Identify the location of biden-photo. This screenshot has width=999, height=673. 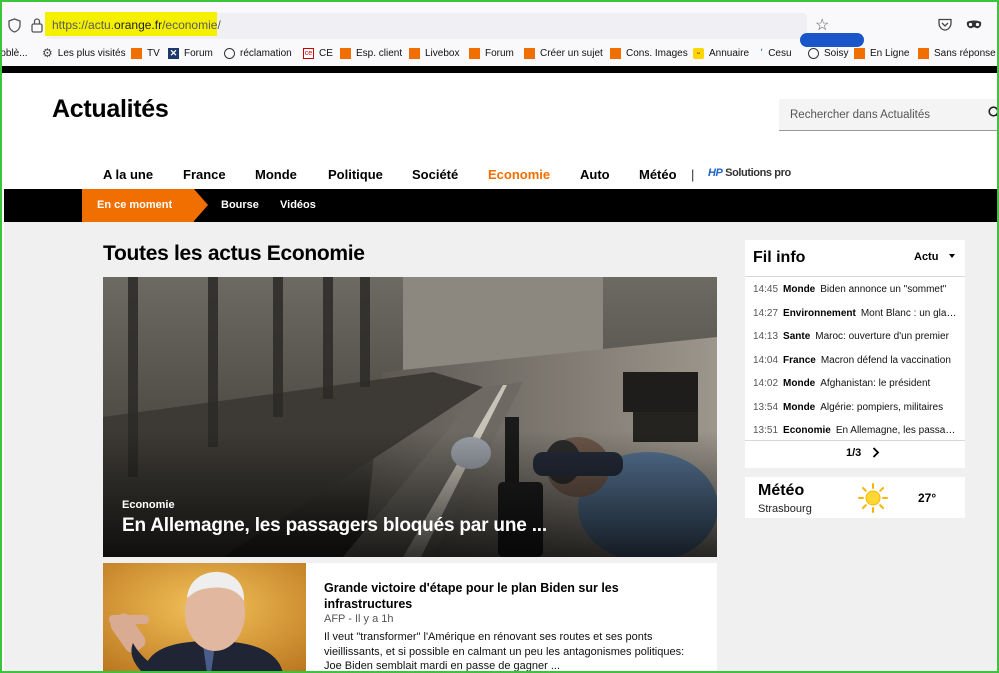
(204, 618).